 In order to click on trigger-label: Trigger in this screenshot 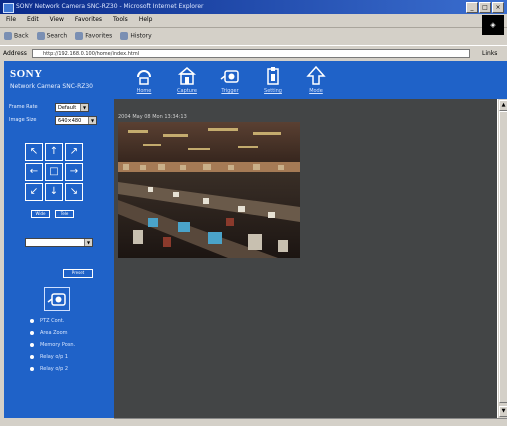, I will do `click(230, 91)`.